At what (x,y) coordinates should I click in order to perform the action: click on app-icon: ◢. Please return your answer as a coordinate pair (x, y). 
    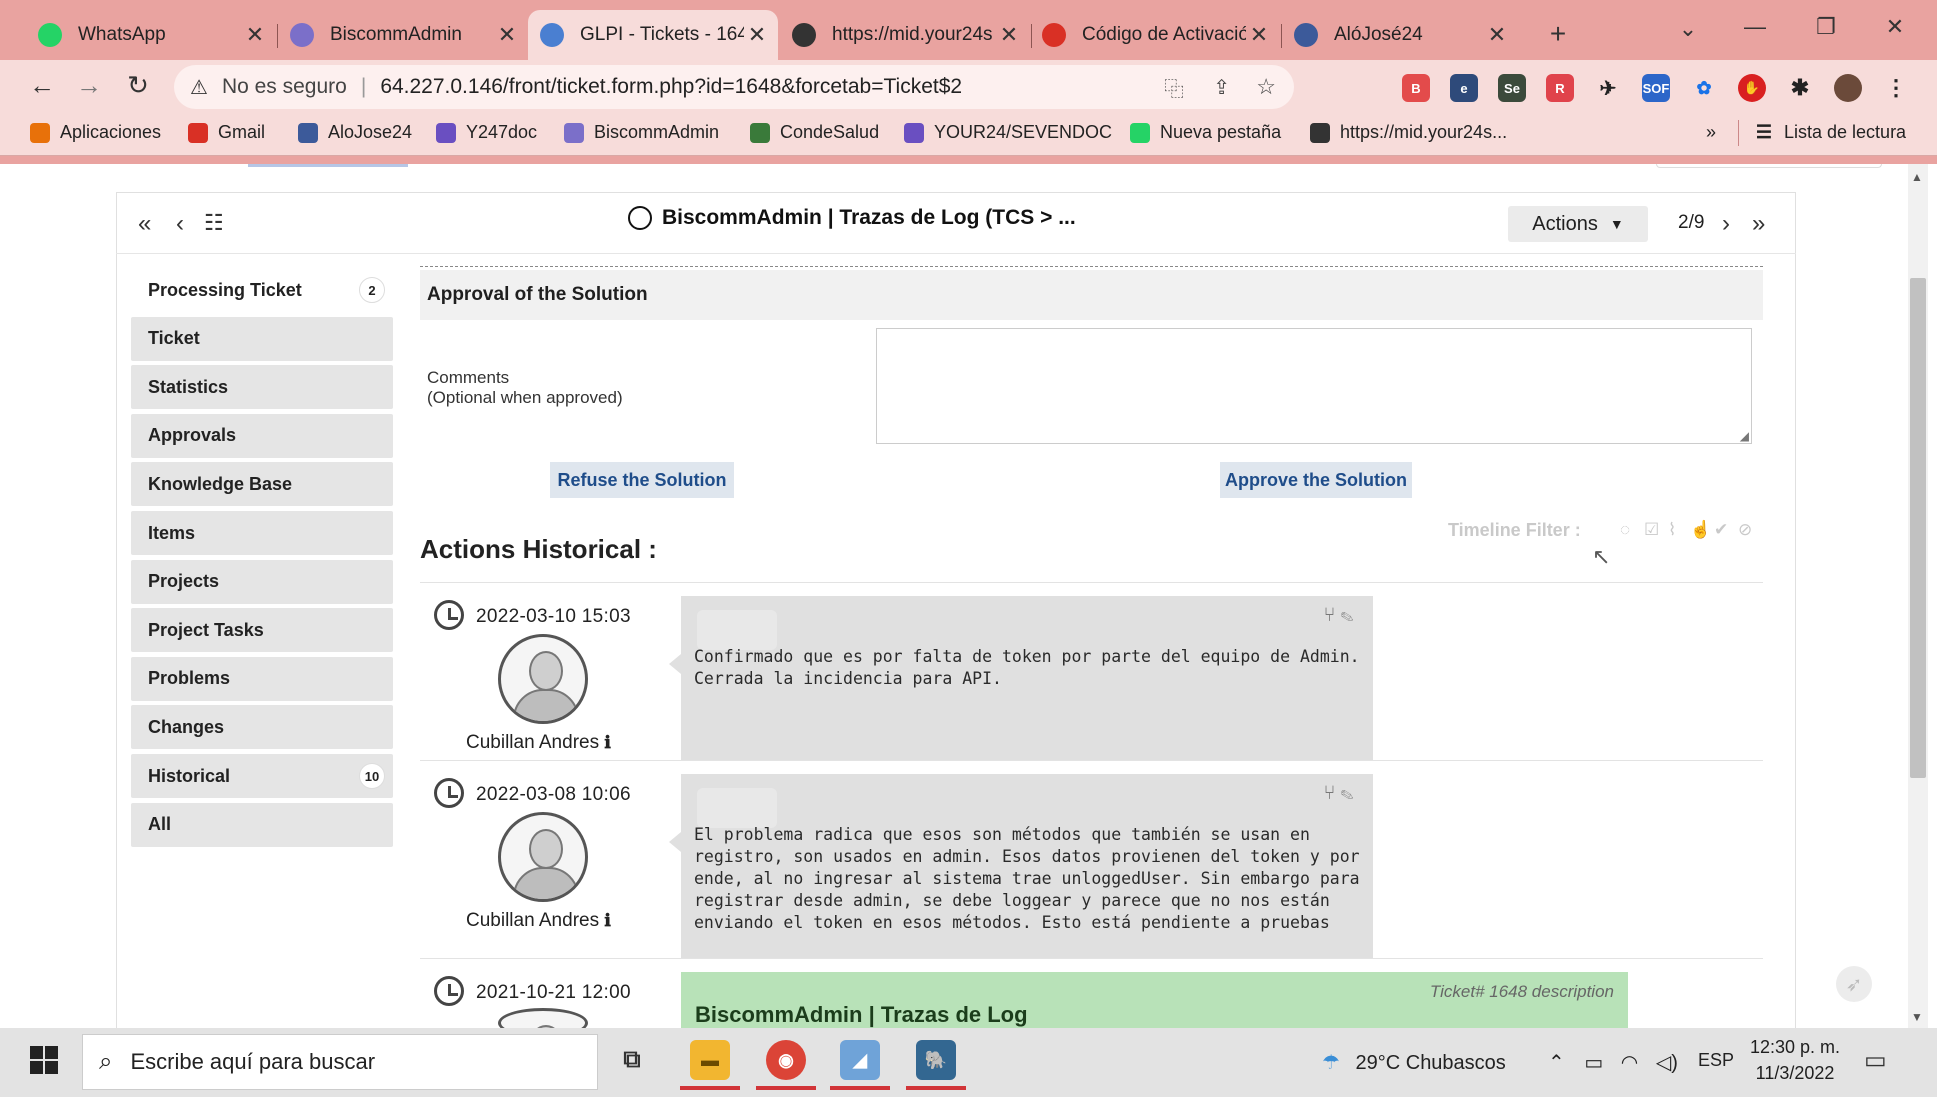
    Looking at the image, I should click on (860, 1060).